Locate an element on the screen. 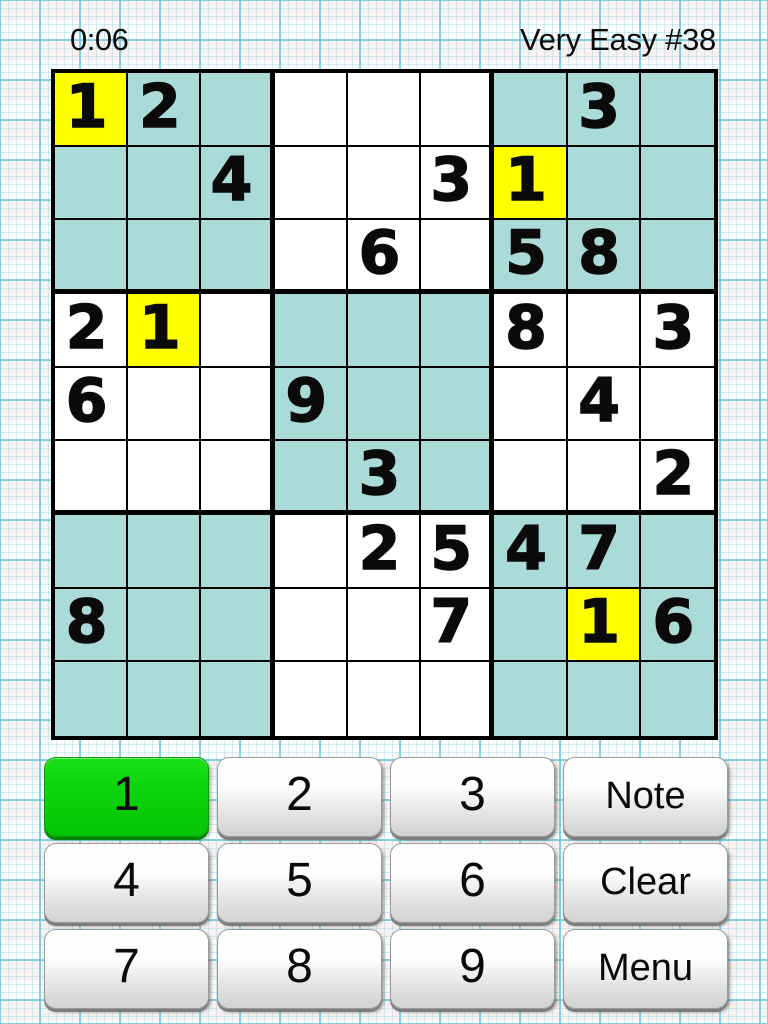 This screenshot has height=1024, width=768. sudoku-cell-r8c7 is located at coordinates (531, 625).